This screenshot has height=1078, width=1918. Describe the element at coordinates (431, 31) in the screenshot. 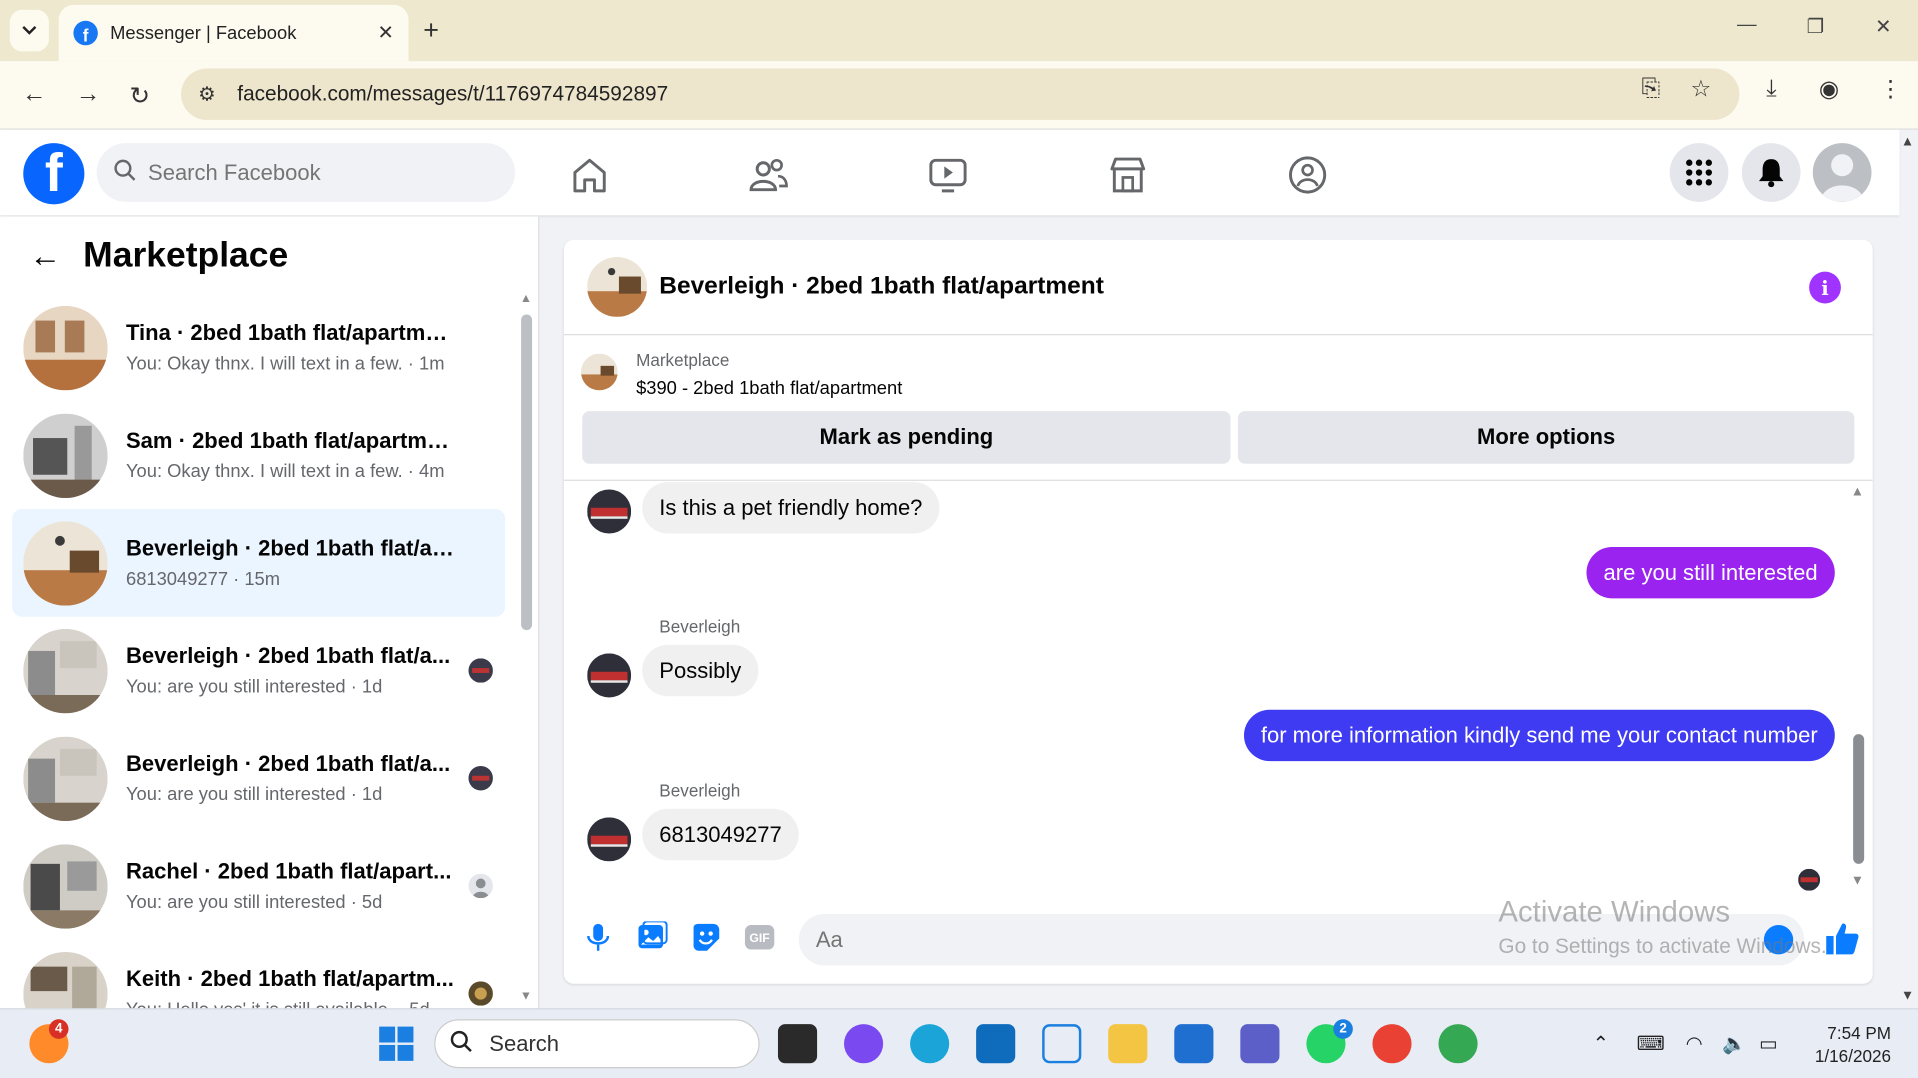

I see `new-tab-button: +` at that location.